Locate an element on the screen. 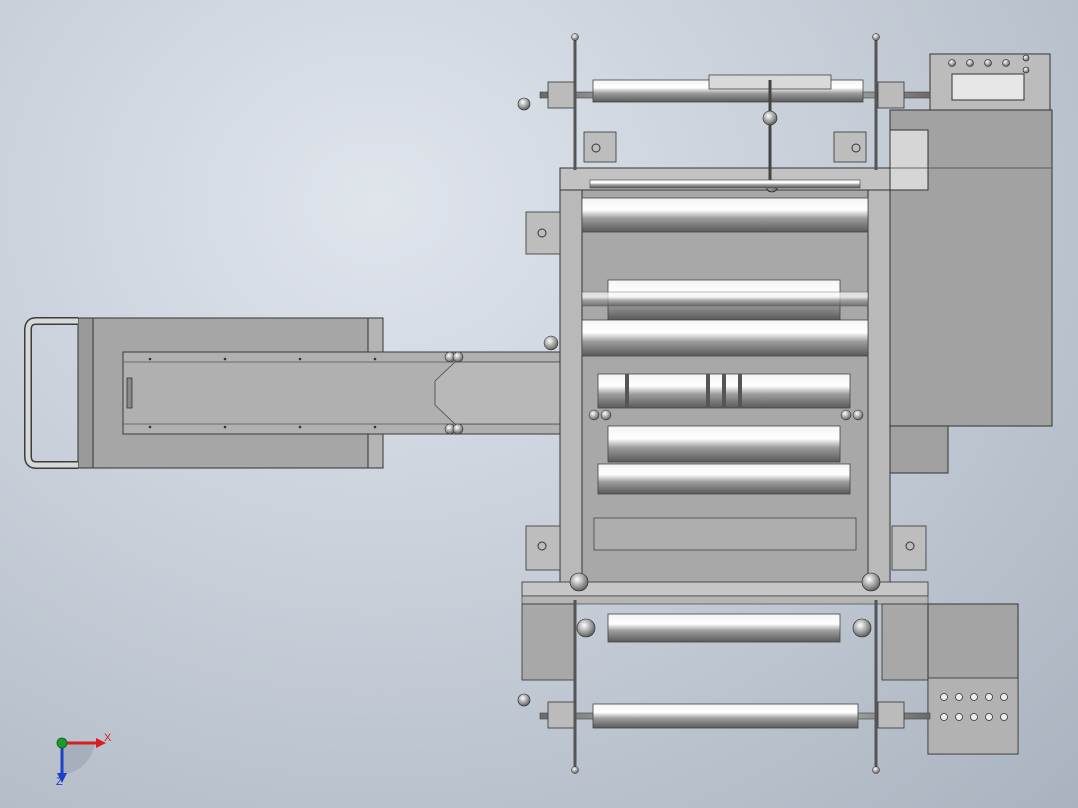 This screenshot has height=808, width=1078. drive-housing is located at coordinates (971, 291).